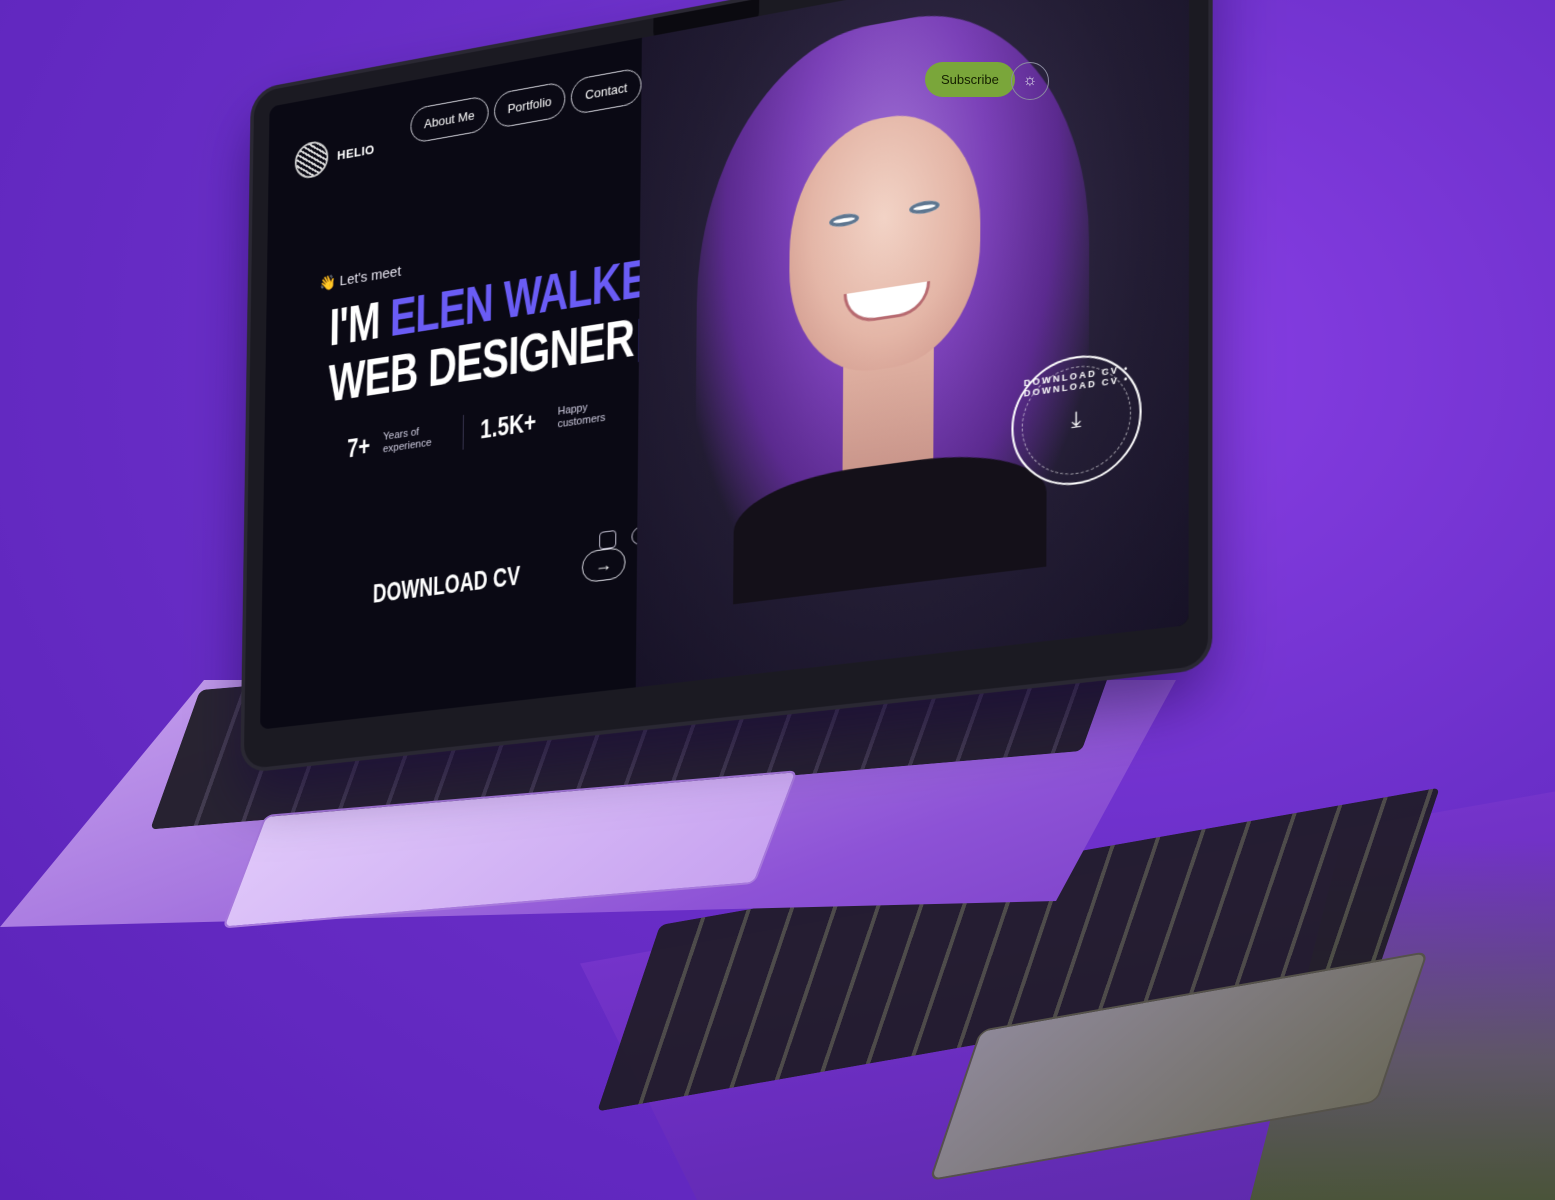  What do you see at coordinates (529, 105) in the screenshot?
I see `nav-portfolio: Portfolio` at bounding box center [529, 105].